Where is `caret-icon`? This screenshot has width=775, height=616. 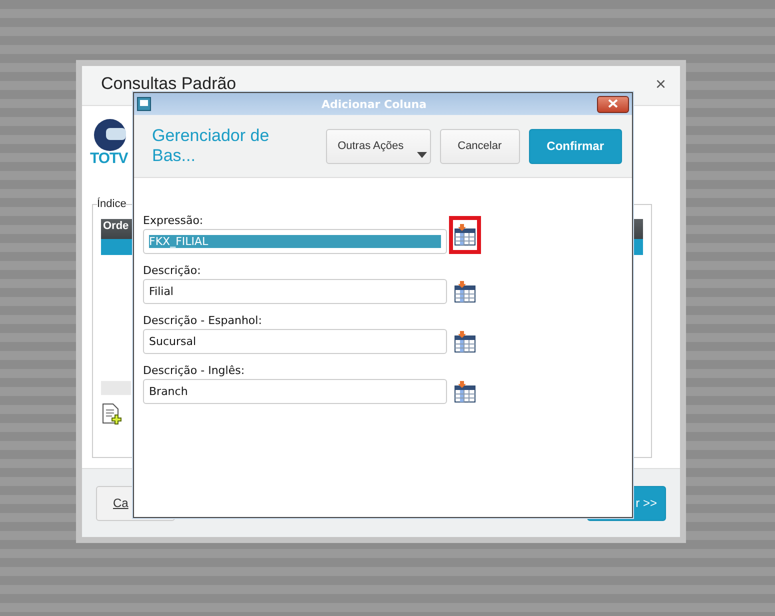 caret-icon is located at coordinates (421, 155).